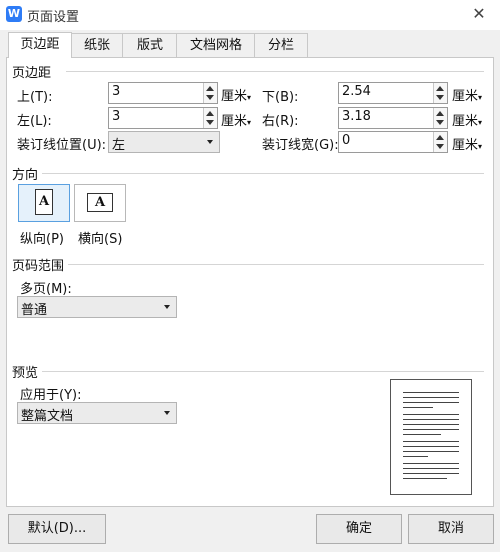 This screenshot has height=552, width=500. What do you see at coordinates (236, 94) in the screenshot?
I see `top-margin-unit: 厘米▾` at bounding box center [236, 94].